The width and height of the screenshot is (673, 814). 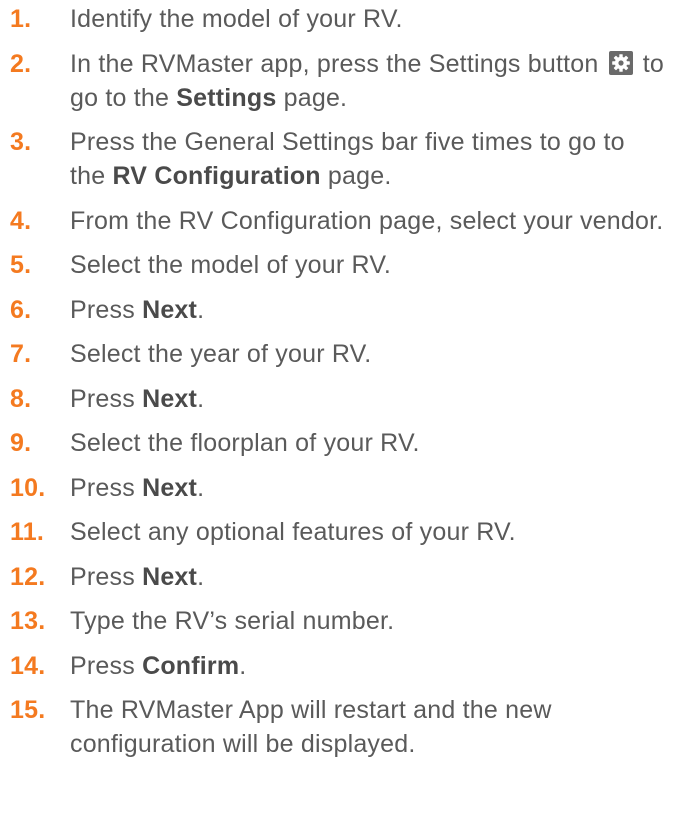 I want to click on emphasized-ui-label: Settings, so click(x=226, y=97).